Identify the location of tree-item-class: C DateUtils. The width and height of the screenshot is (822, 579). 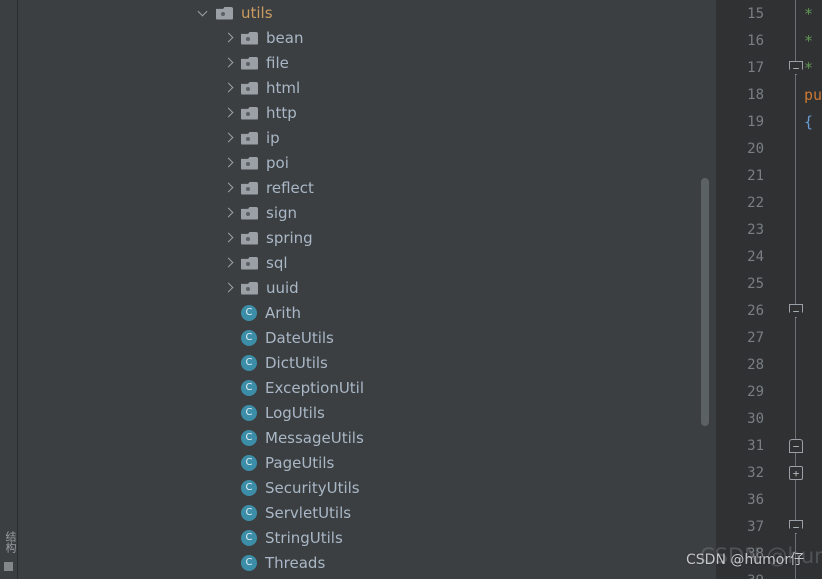
(367, 337).